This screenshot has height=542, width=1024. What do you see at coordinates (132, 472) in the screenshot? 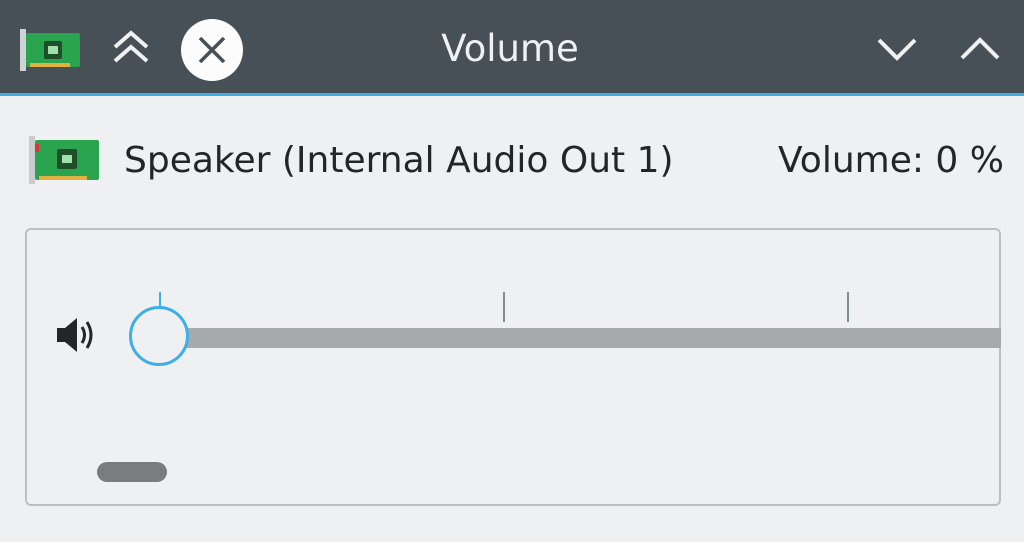
I see `scrollbar-handle` at bounding box center [132, 472].